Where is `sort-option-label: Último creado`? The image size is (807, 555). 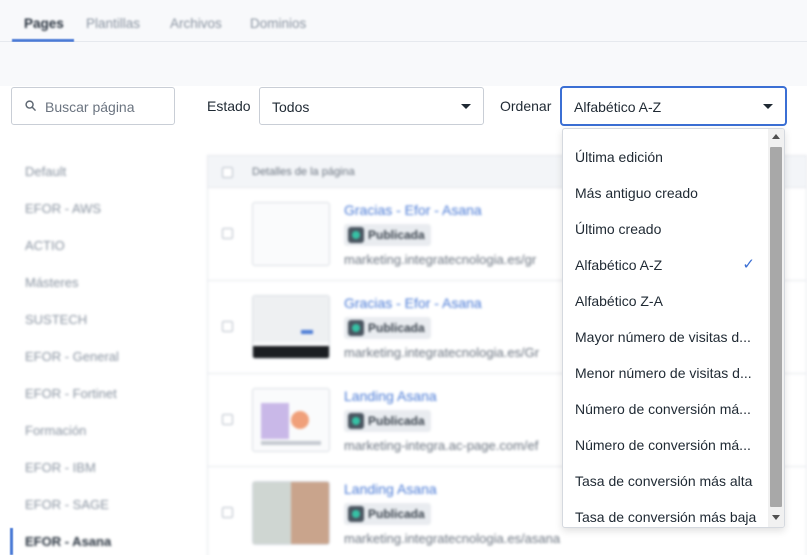 sort-option-label: Último creado is located at coordinates (618, 229).